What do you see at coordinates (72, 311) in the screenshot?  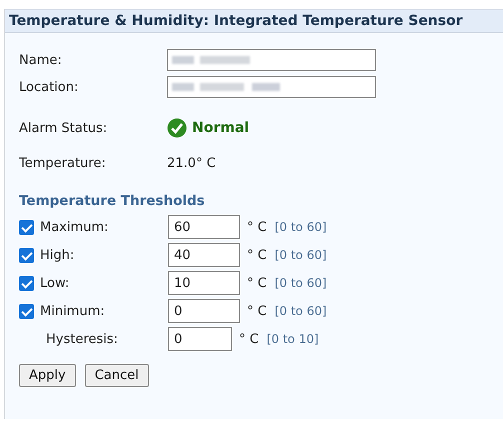 I see `threshold-label: Minimum:` at bounding box center [72, 311].